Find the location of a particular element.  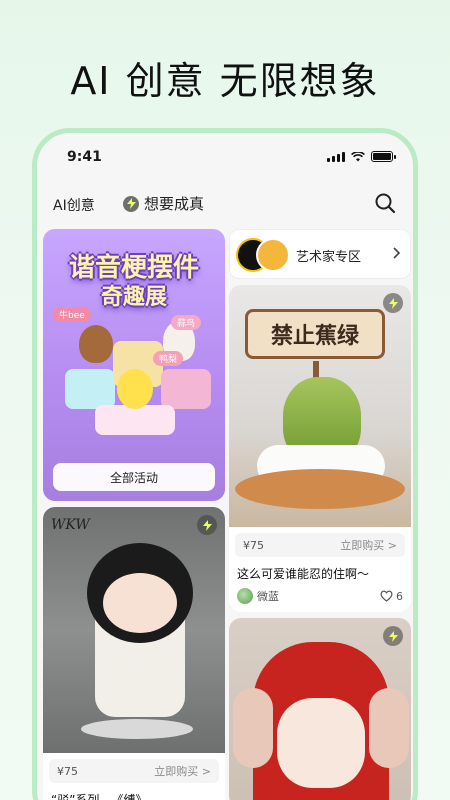

wood-plate is located at coordinates (320, 489).